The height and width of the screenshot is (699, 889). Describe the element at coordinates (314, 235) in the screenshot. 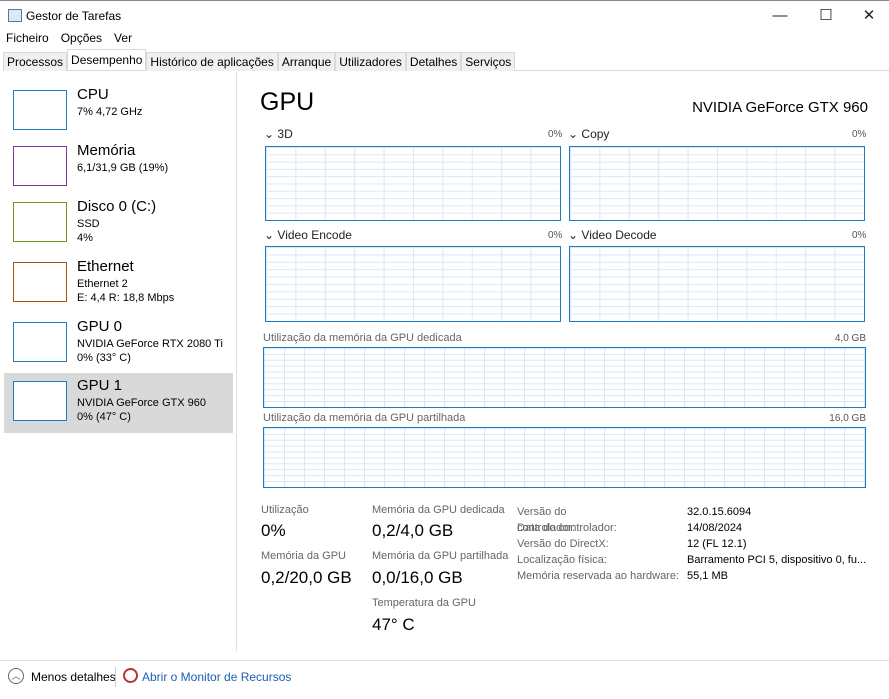

I see `engine-label: Video Encode` at that location.